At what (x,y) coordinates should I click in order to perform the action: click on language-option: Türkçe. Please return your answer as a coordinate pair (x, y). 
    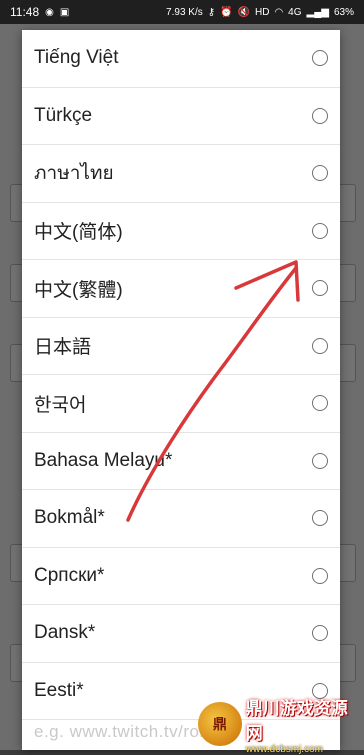
    Looking at the image, I should click on (181, 116).